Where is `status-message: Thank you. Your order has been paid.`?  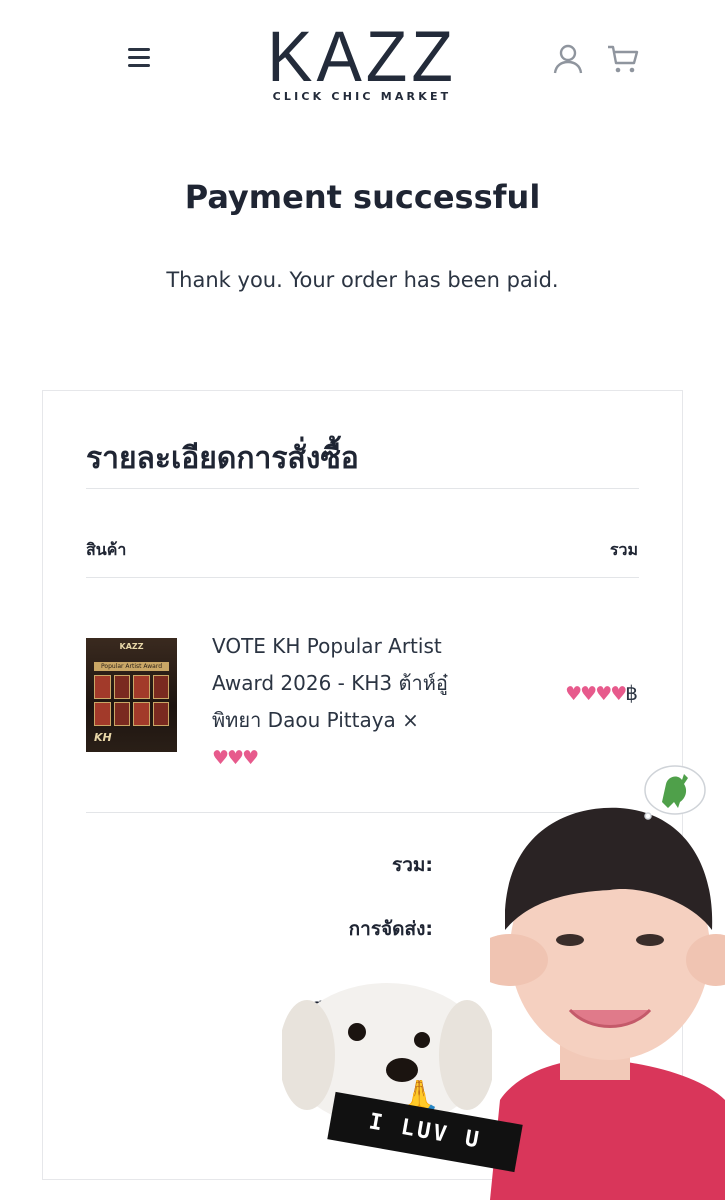 status-message: Thank you. Your order has been paid. is located at coordinates (362, 280).